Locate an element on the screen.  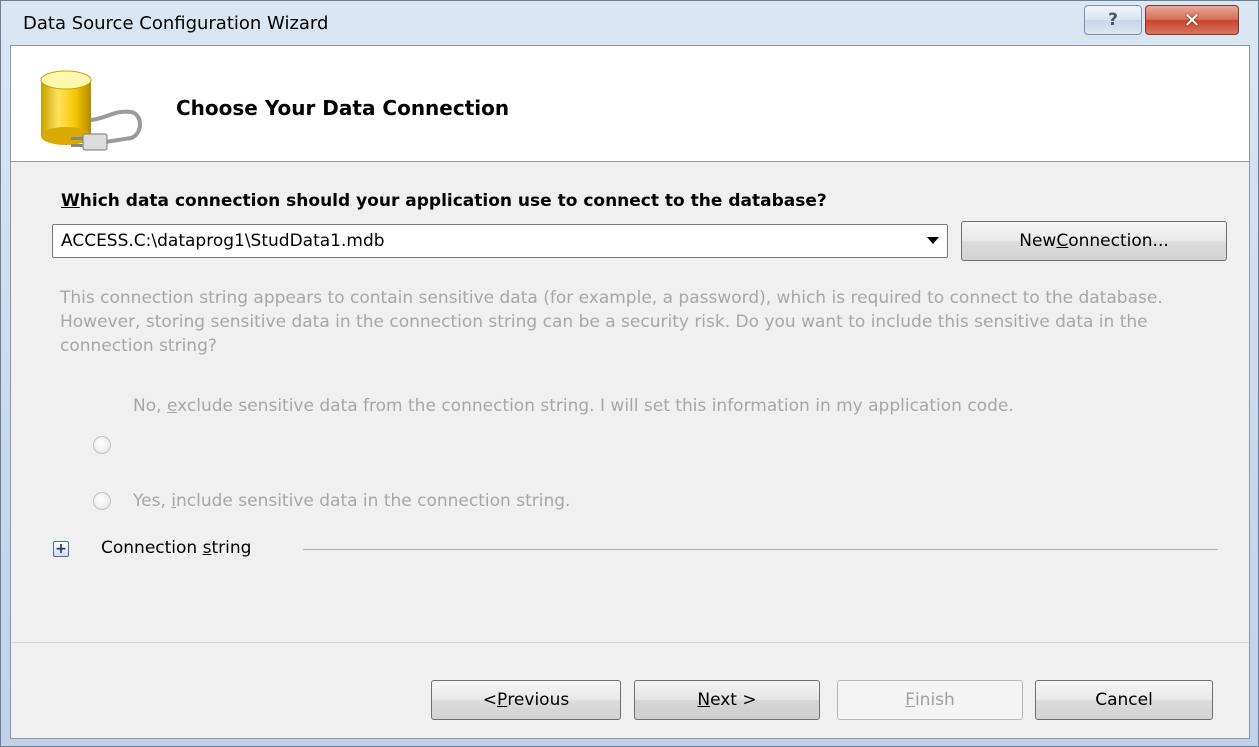
finish-button: Finish is located at coordinates (930, 700).